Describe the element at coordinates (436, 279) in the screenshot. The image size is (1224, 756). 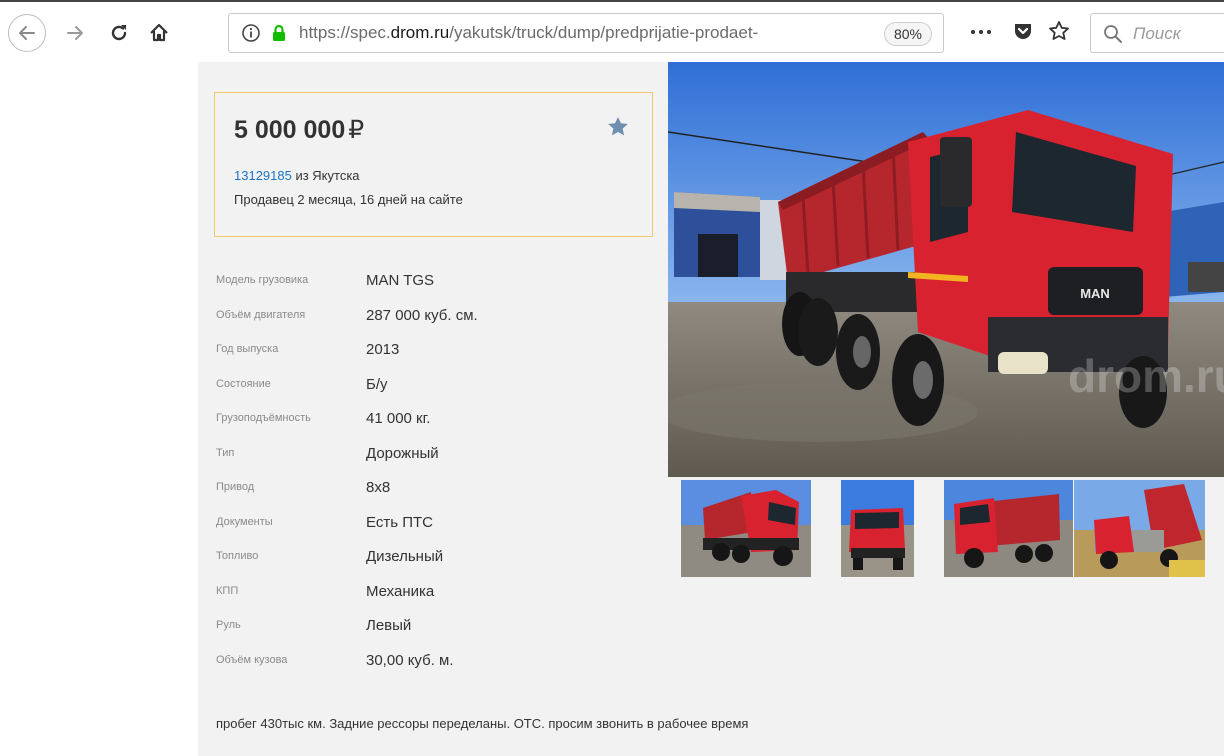
I see `spec-row: Модель грузовика MAN TGS` at that location.